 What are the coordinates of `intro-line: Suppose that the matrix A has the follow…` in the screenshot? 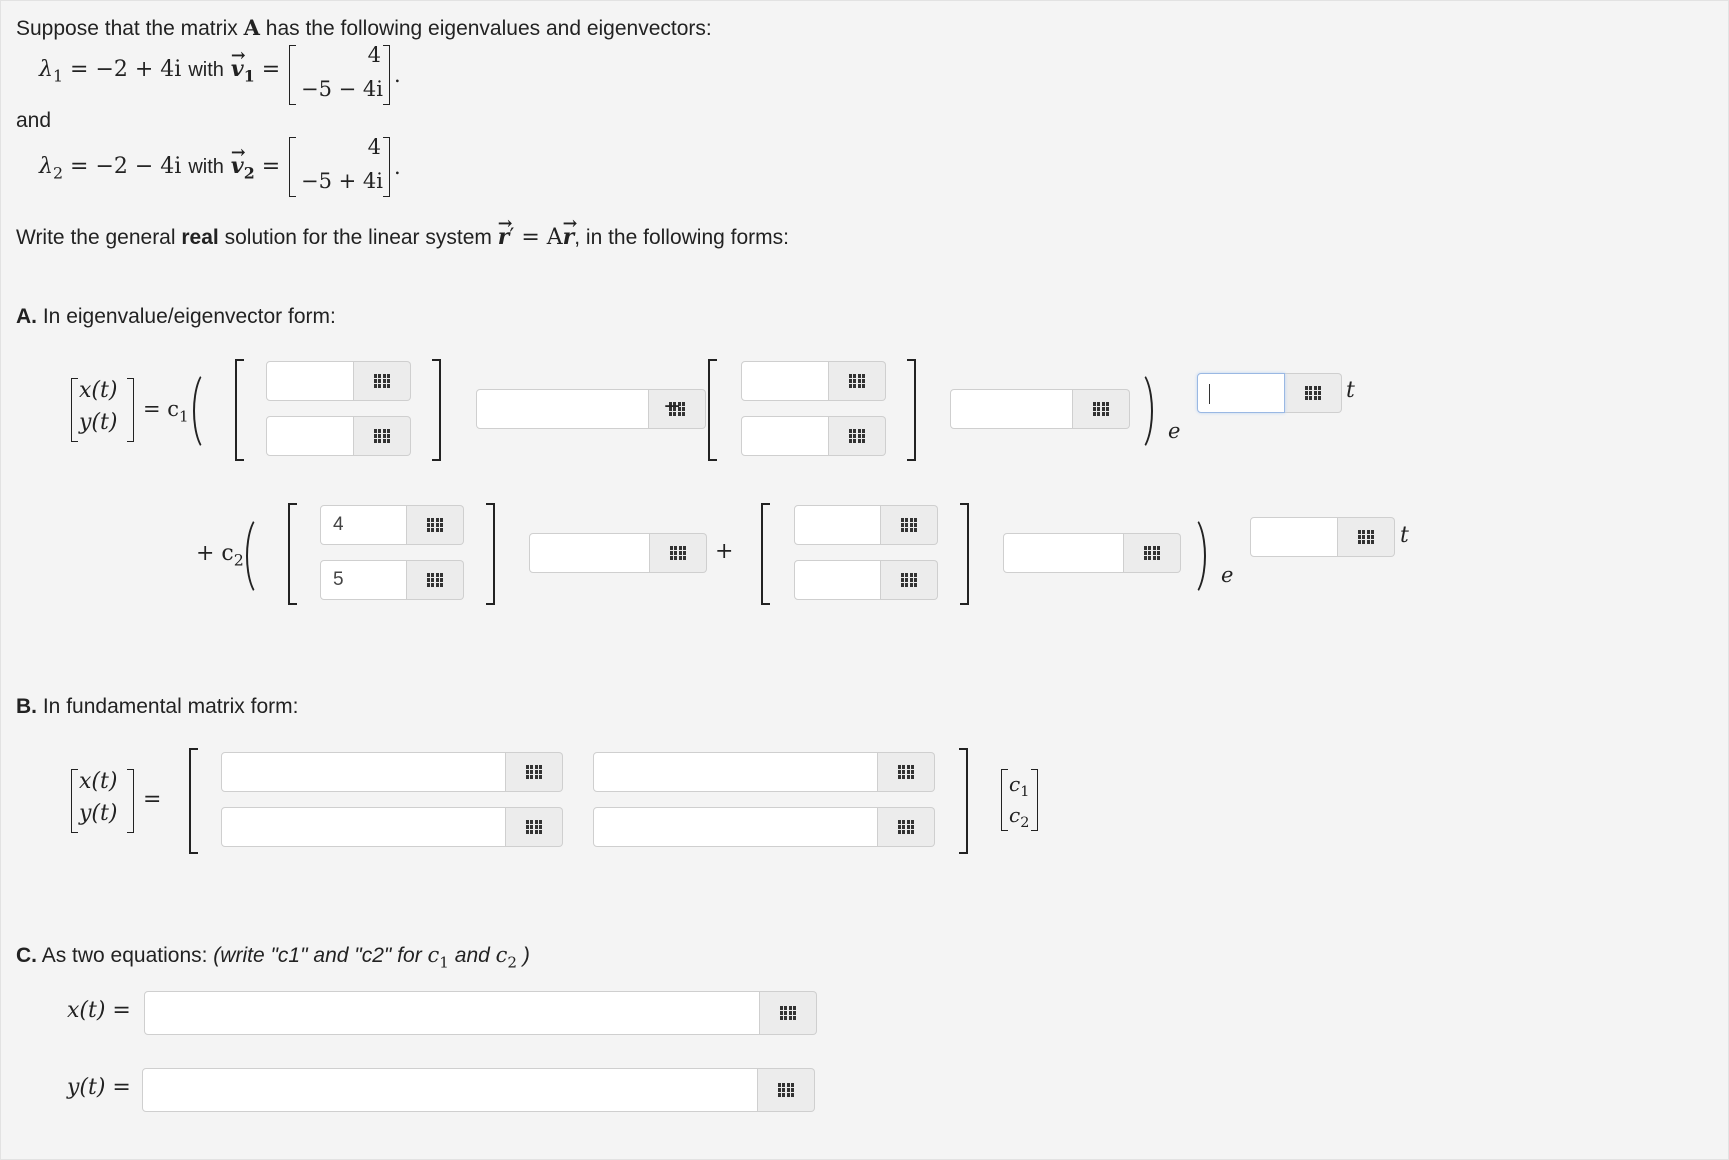 It's located at (364, 28).